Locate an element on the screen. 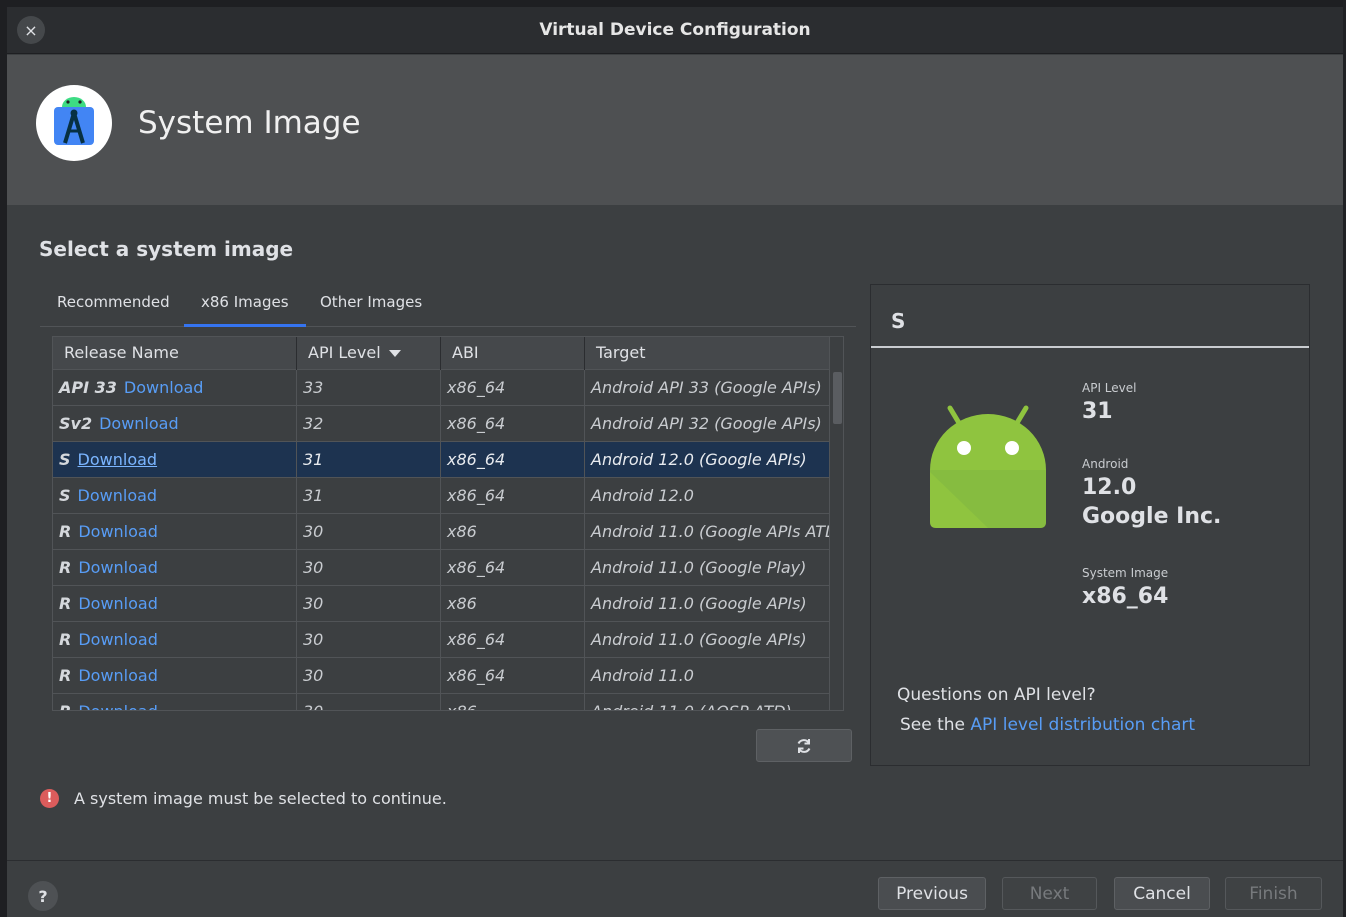  next-button: Next is located at coordinates (1049, 893).